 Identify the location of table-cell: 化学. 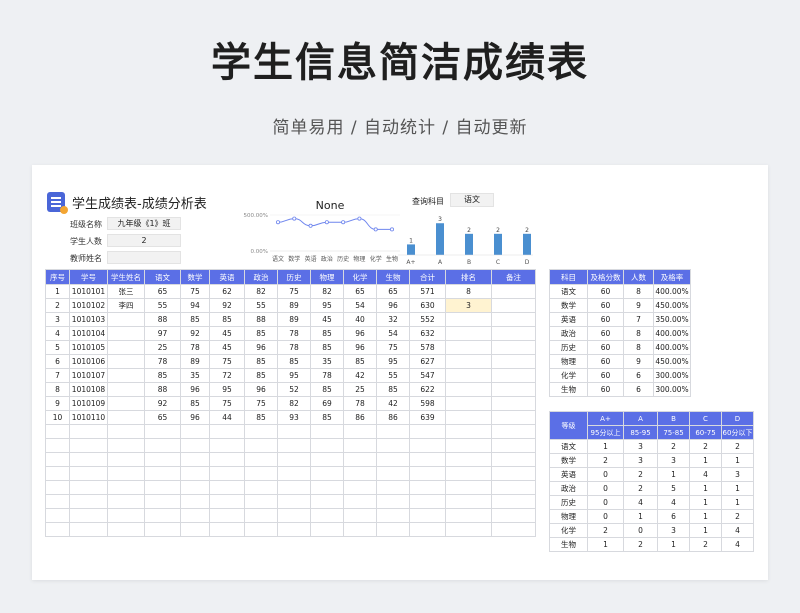
(568, 530).